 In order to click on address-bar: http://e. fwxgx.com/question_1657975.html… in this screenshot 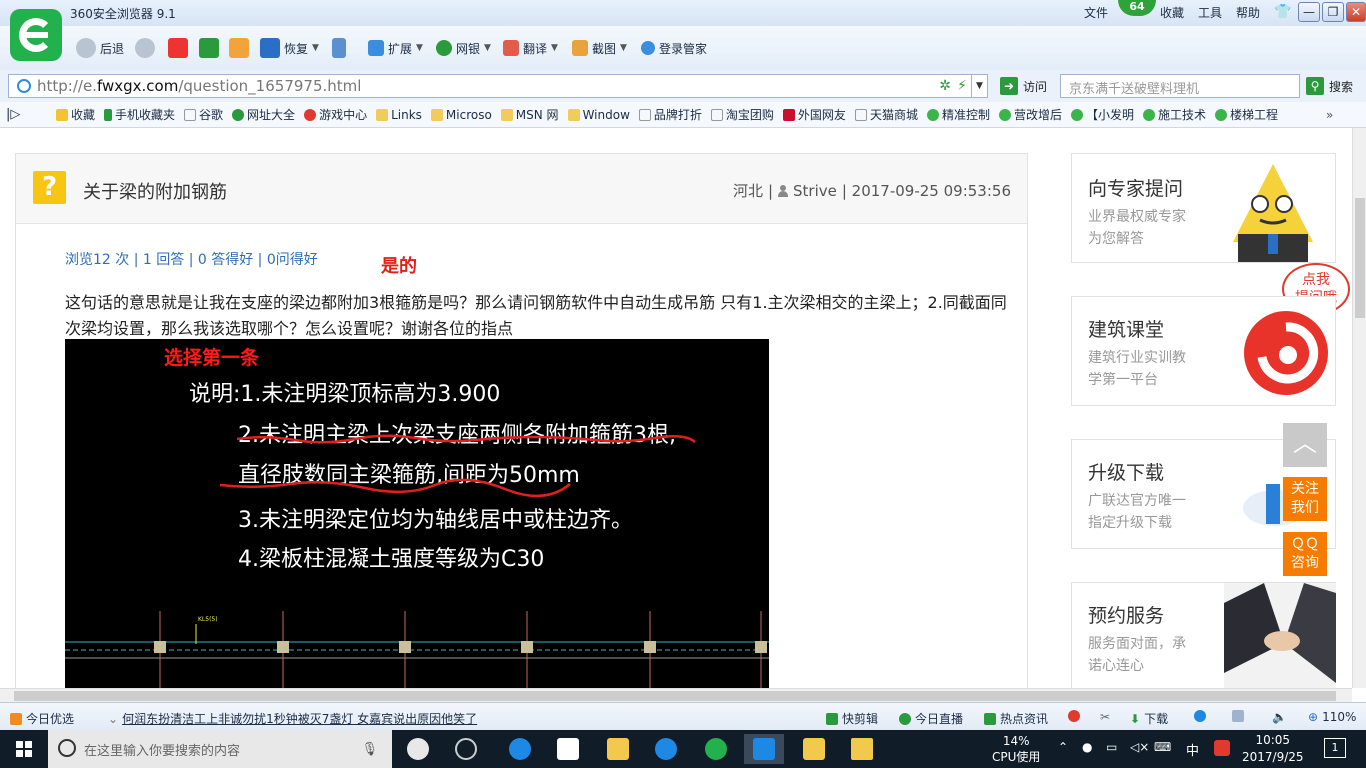, I will do `click(498, 86)`.